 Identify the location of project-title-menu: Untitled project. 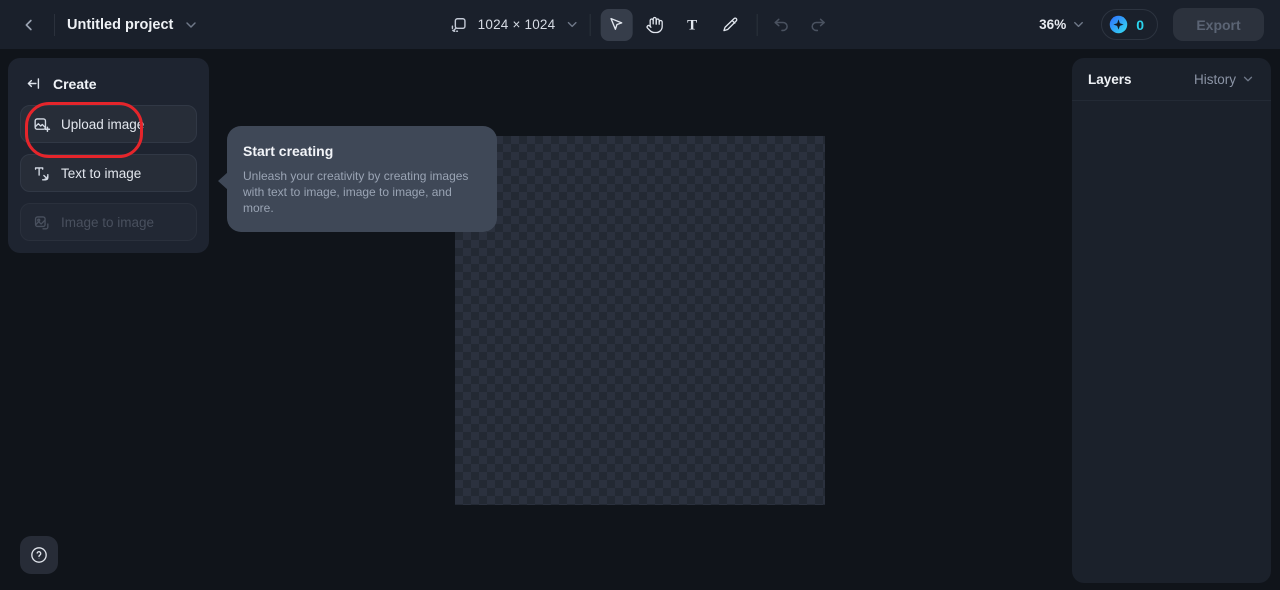
(133, 25).